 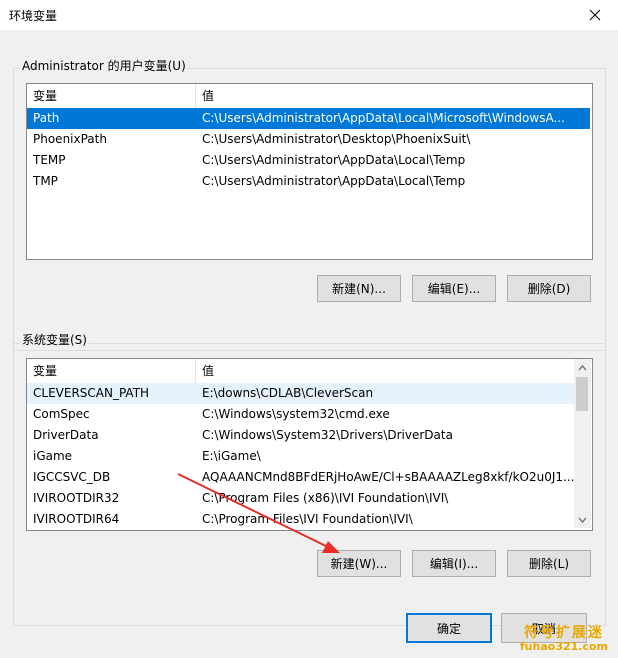 I want to click on close-button, so click(x=595, y=15).